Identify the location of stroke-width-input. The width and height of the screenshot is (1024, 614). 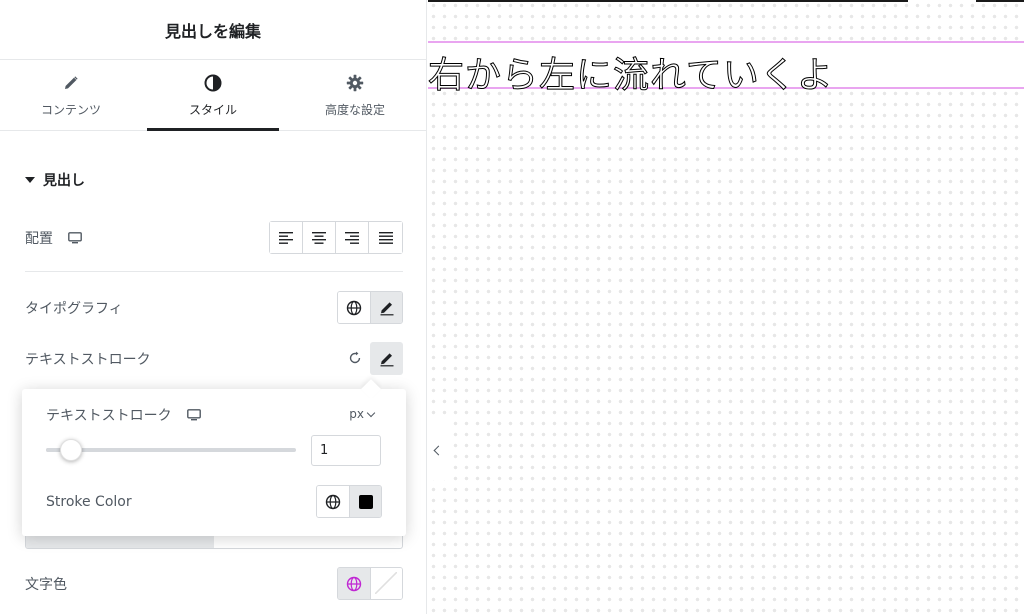
(346, 450).